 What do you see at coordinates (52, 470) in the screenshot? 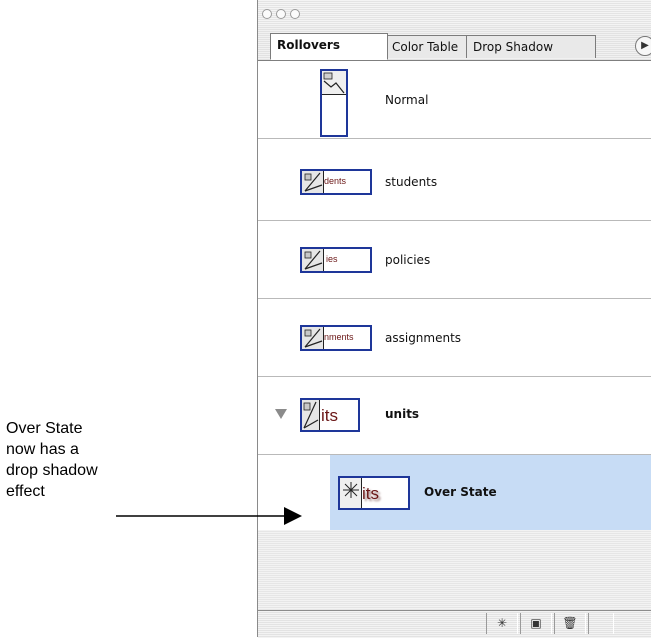
I see `annotation-line: drop shadow` at bounding box center [52, 470].